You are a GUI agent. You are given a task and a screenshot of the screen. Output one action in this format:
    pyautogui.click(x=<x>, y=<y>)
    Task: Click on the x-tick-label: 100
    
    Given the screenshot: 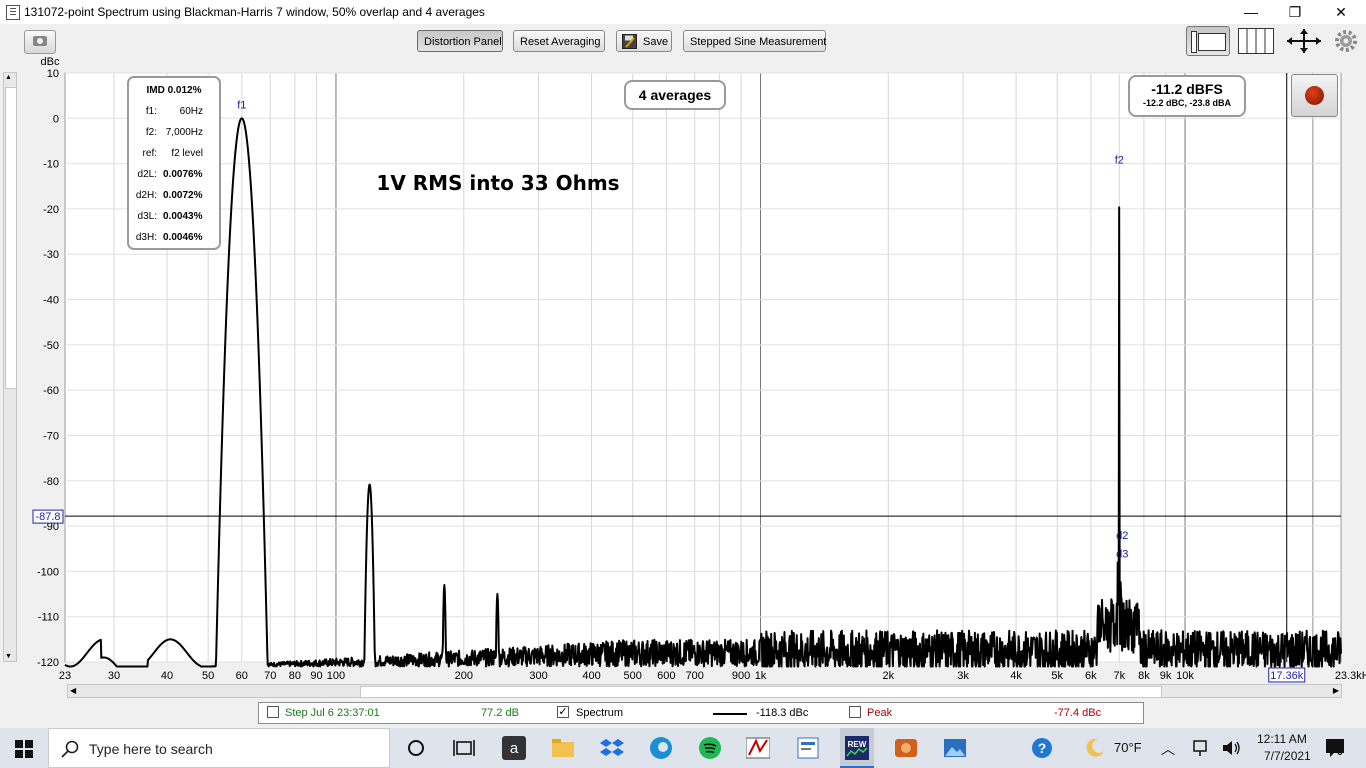 What is the action you would take?
    pyautogui.click(x=336, y=676)
    